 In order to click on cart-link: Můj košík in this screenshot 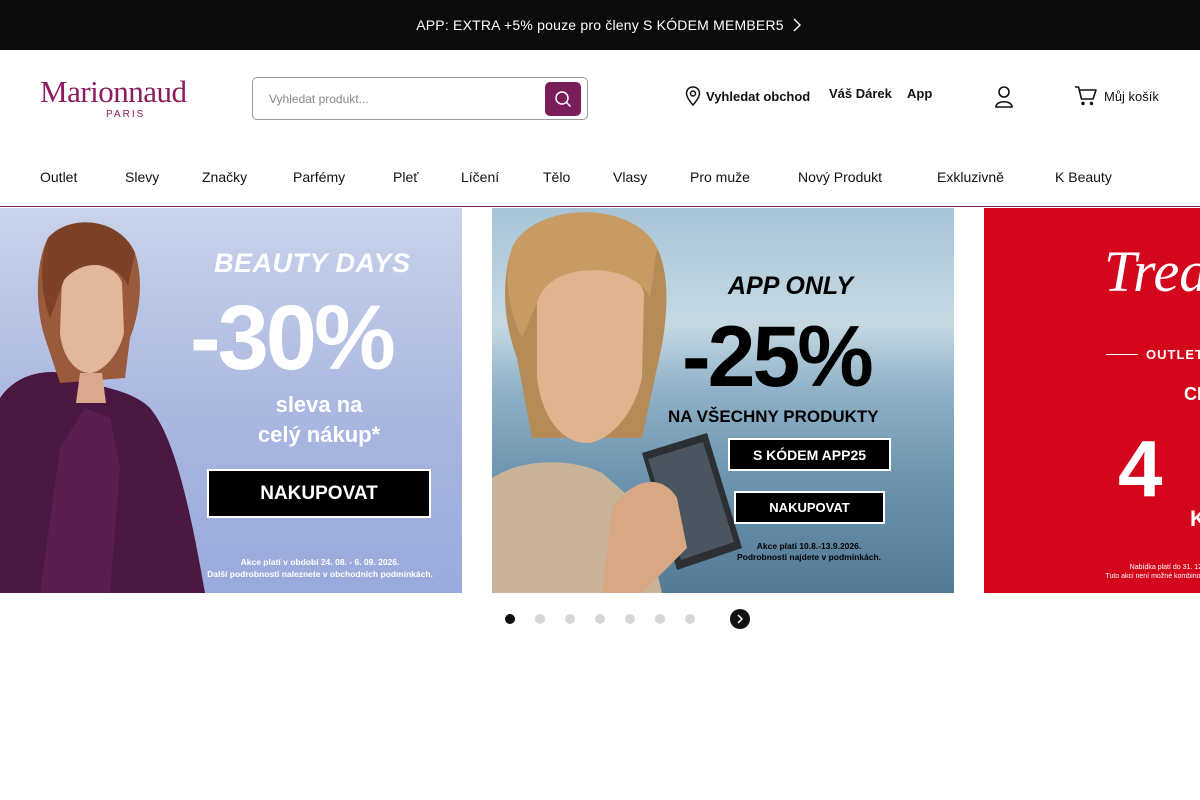, I will do `click(1116, 96)`.